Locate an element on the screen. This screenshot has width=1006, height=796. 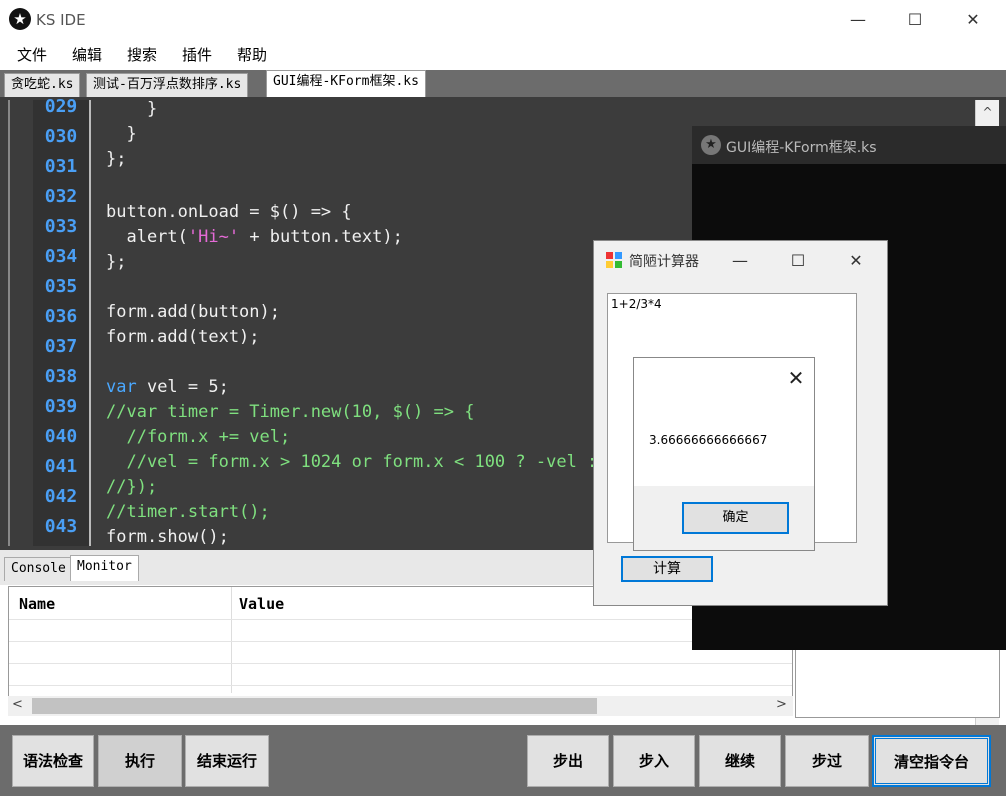
menu-plugins: 插件 is located at coordinates (197, 55).